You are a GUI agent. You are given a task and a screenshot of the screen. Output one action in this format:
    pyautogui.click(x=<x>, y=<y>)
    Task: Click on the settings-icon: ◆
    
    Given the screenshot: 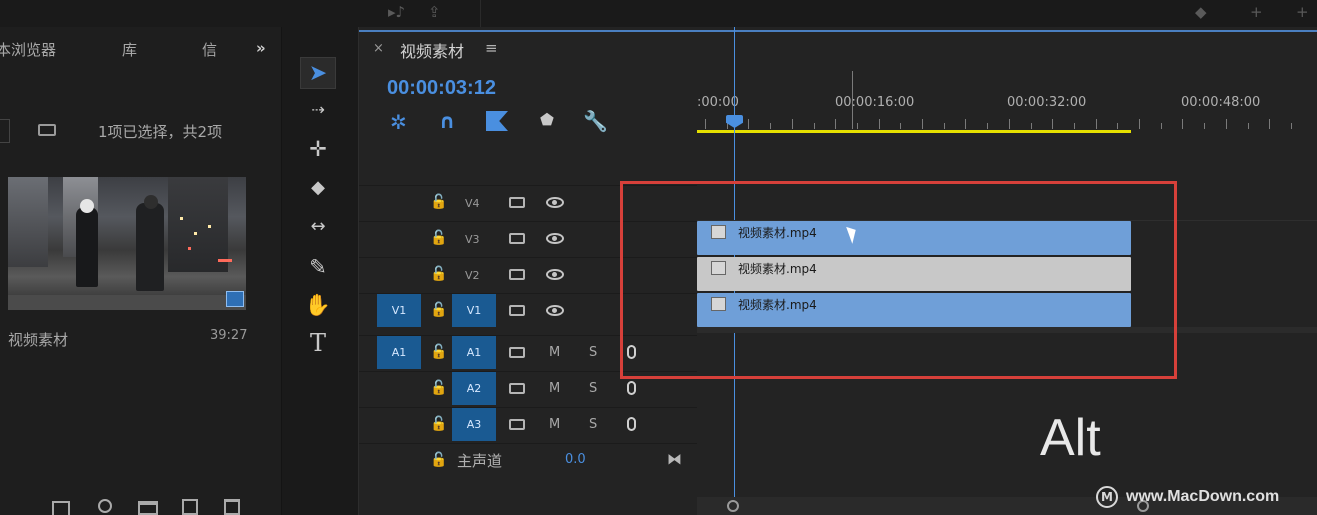 What is the action you would take?
    pyautogui.click(x=1201, y=12)
    